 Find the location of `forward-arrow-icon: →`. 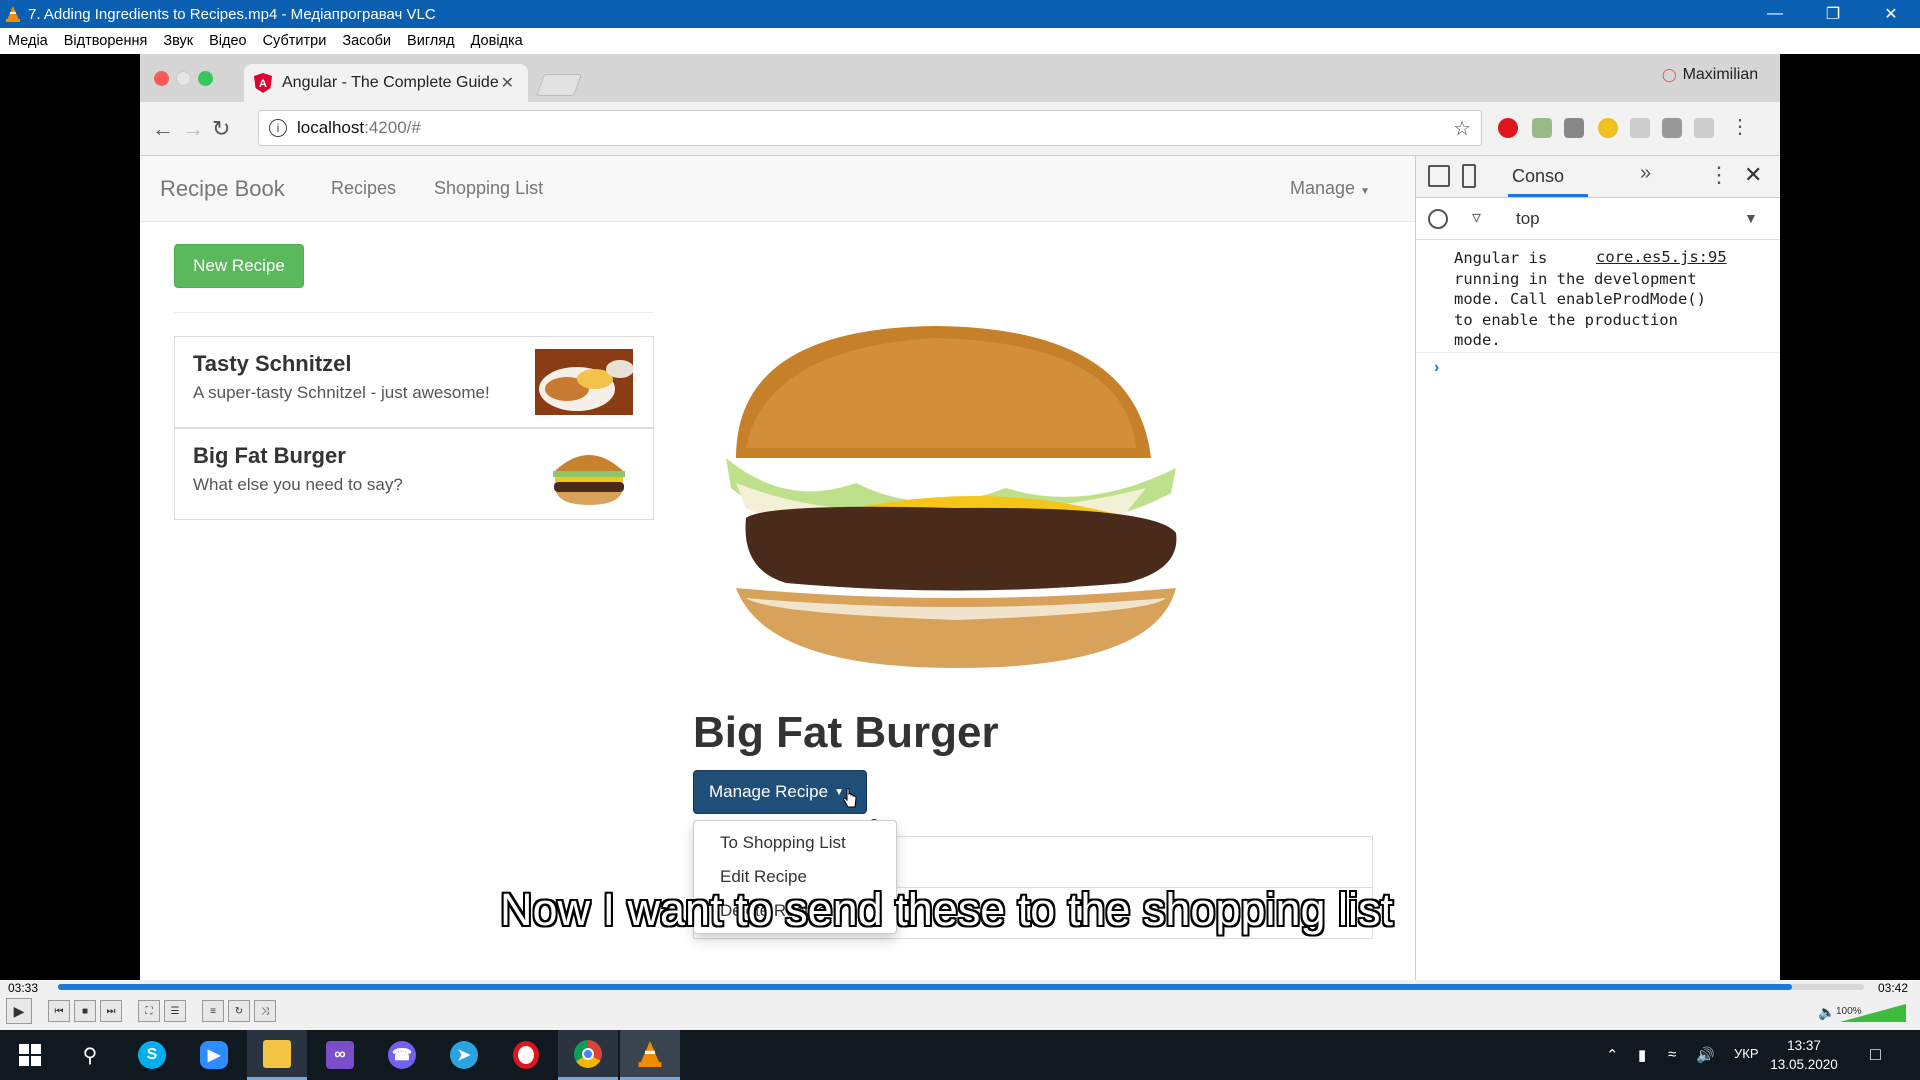

forward-arrow-icon: → is located at coordinates (193, 129).